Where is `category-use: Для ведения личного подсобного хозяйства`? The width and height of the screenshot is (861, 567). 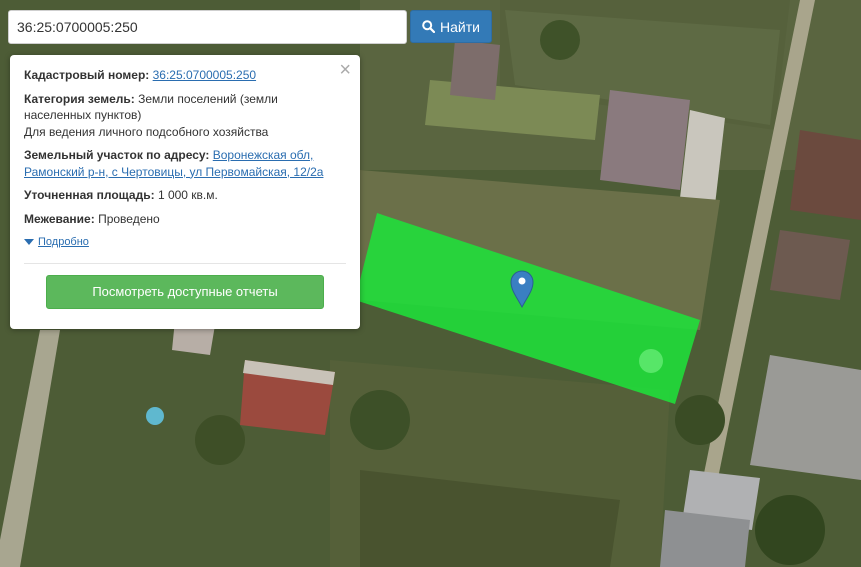 category-use: Для ведения личного подсобного хозяйства is located at coordinates (146, 131).